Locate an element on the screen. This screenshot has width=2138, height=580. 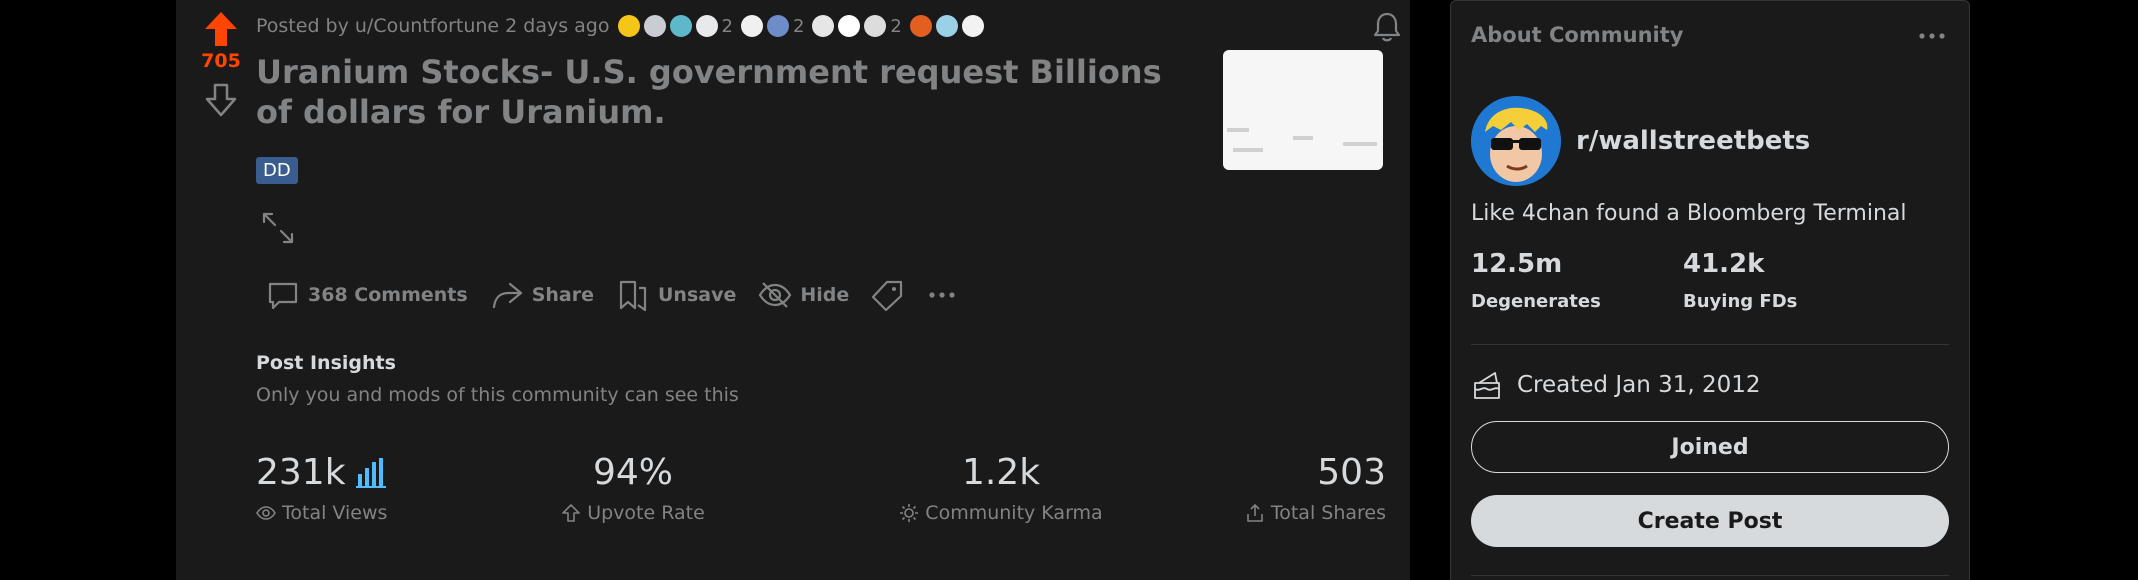
stat-label: Upvote Rate is located at coordinates (646, 513).